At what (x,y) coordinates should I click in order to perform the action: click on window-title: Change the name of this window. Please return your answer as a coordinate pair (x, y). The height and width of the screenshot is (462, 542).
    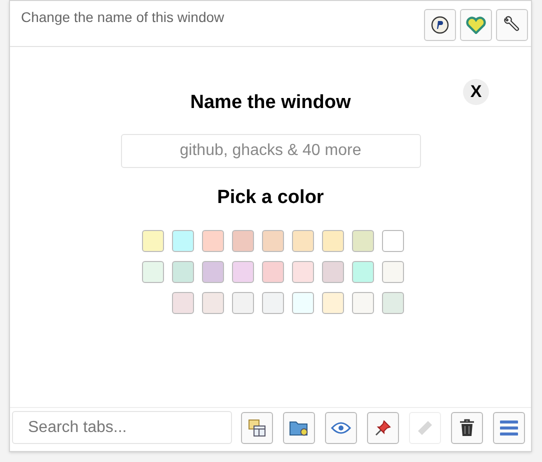
    Looking at the image, I should click on (123, 17).